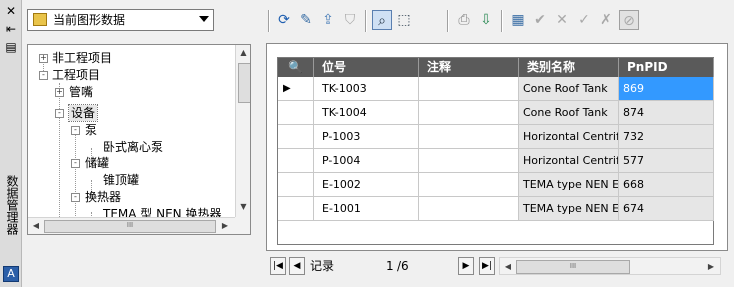  What do you see at coordinates (487, 266) in the screenshot?
I see `last-record-icon: ▶|` at bounding box center [487, 266].